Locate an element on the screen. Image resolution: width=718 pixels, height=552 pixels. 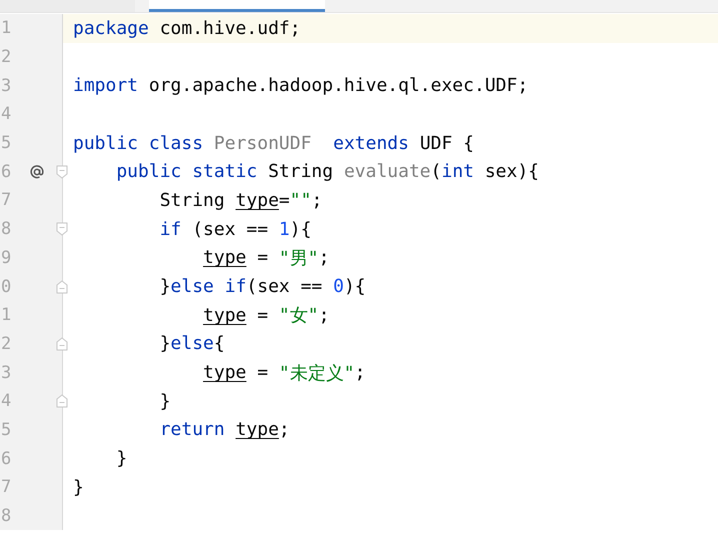
code-line: type = "未定义"; is located at coordinates (284, 373).